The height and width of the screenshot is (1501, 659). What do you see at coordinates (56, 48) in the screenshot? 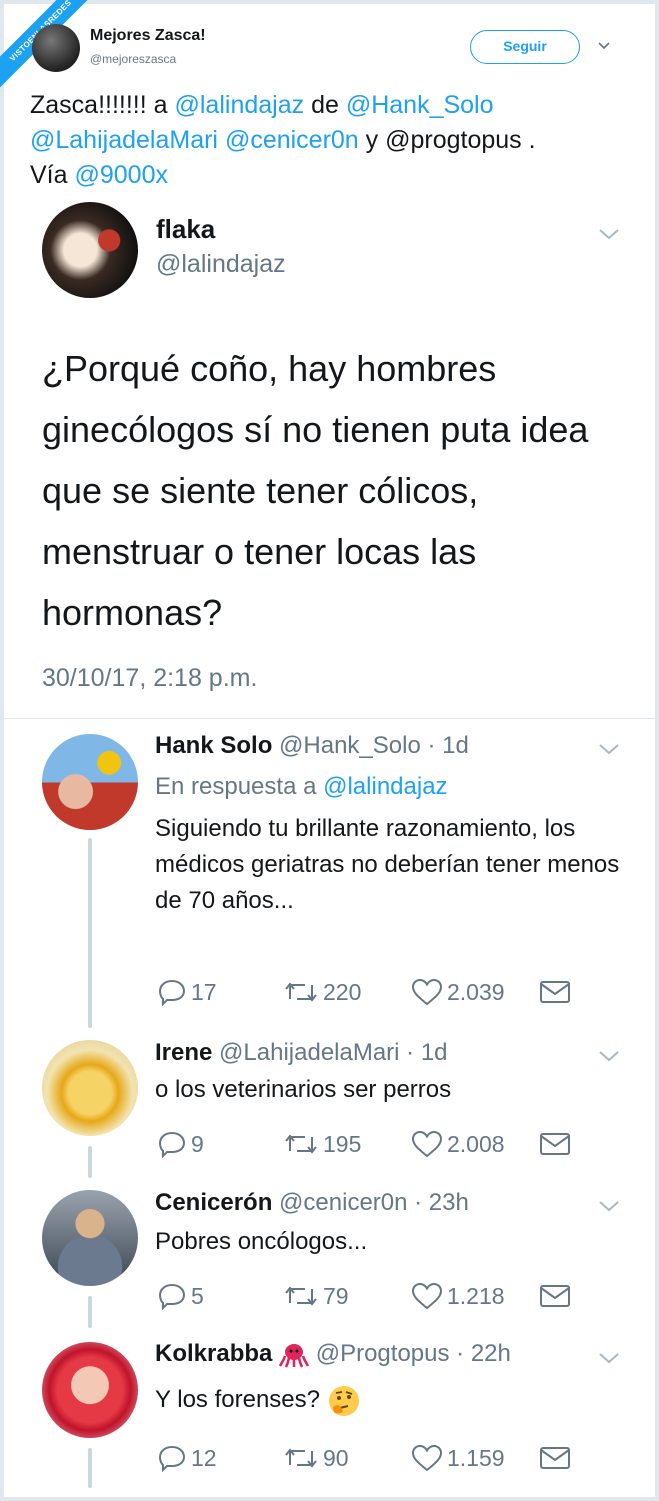
I see `author-avatar` at bounding box center [56, 48].